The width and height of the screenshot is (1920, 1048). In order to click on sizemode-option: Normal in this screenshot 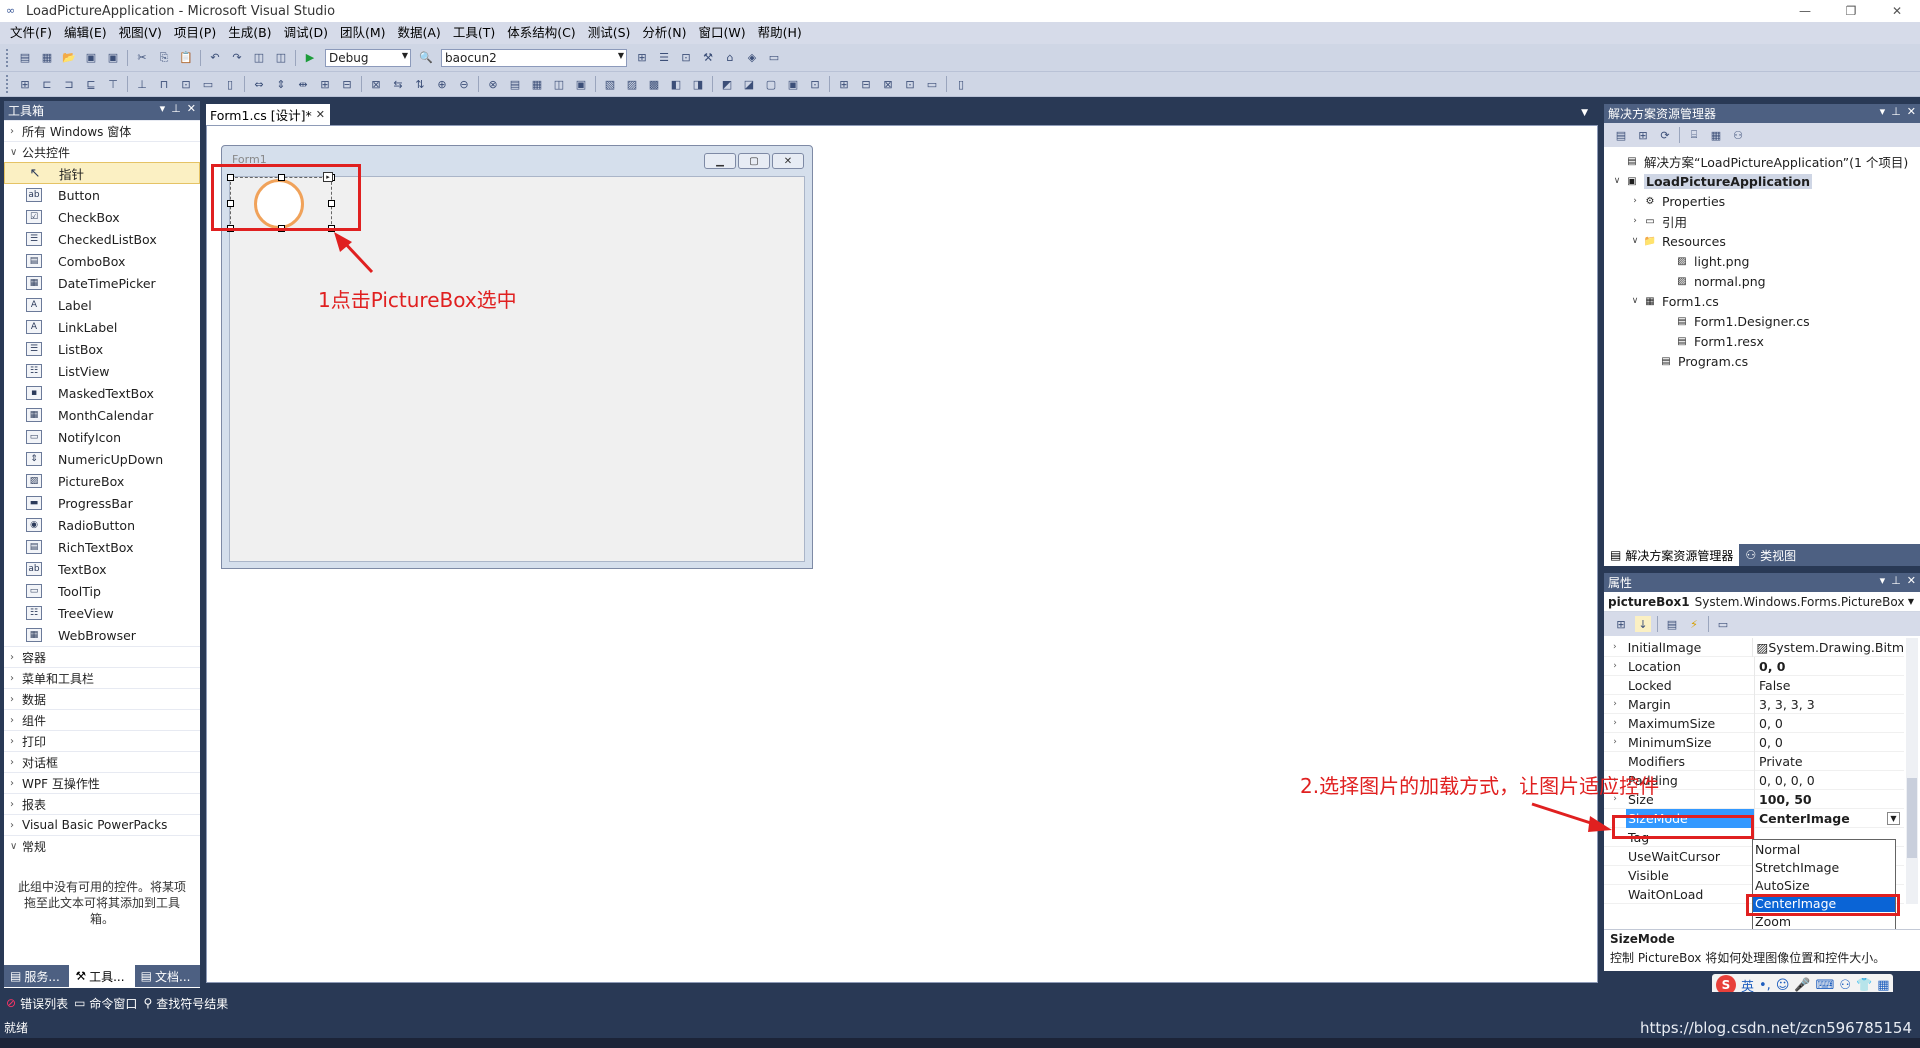, I will do `click(1824, 849)`.